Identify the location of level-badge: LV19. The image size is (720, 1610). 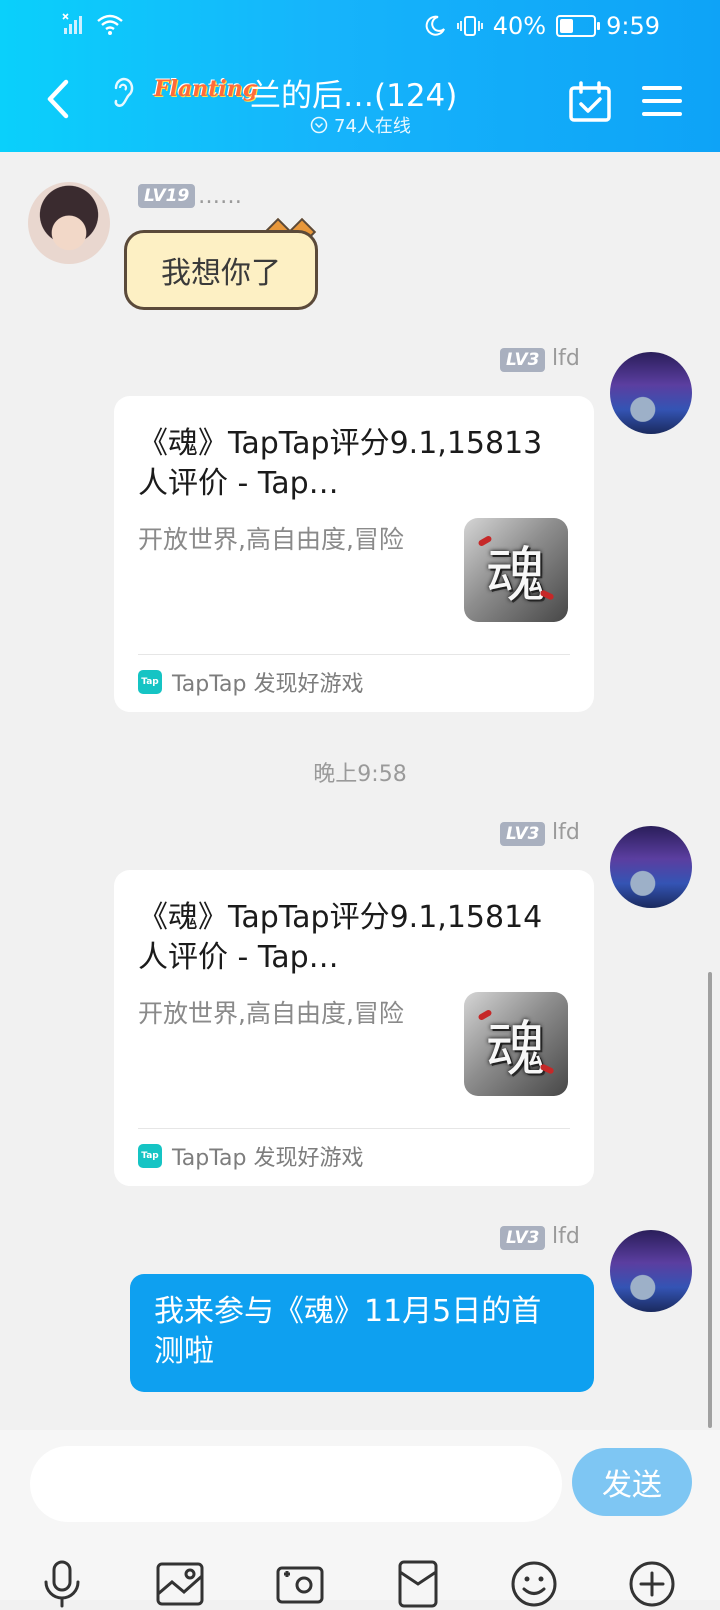
(167, 196).